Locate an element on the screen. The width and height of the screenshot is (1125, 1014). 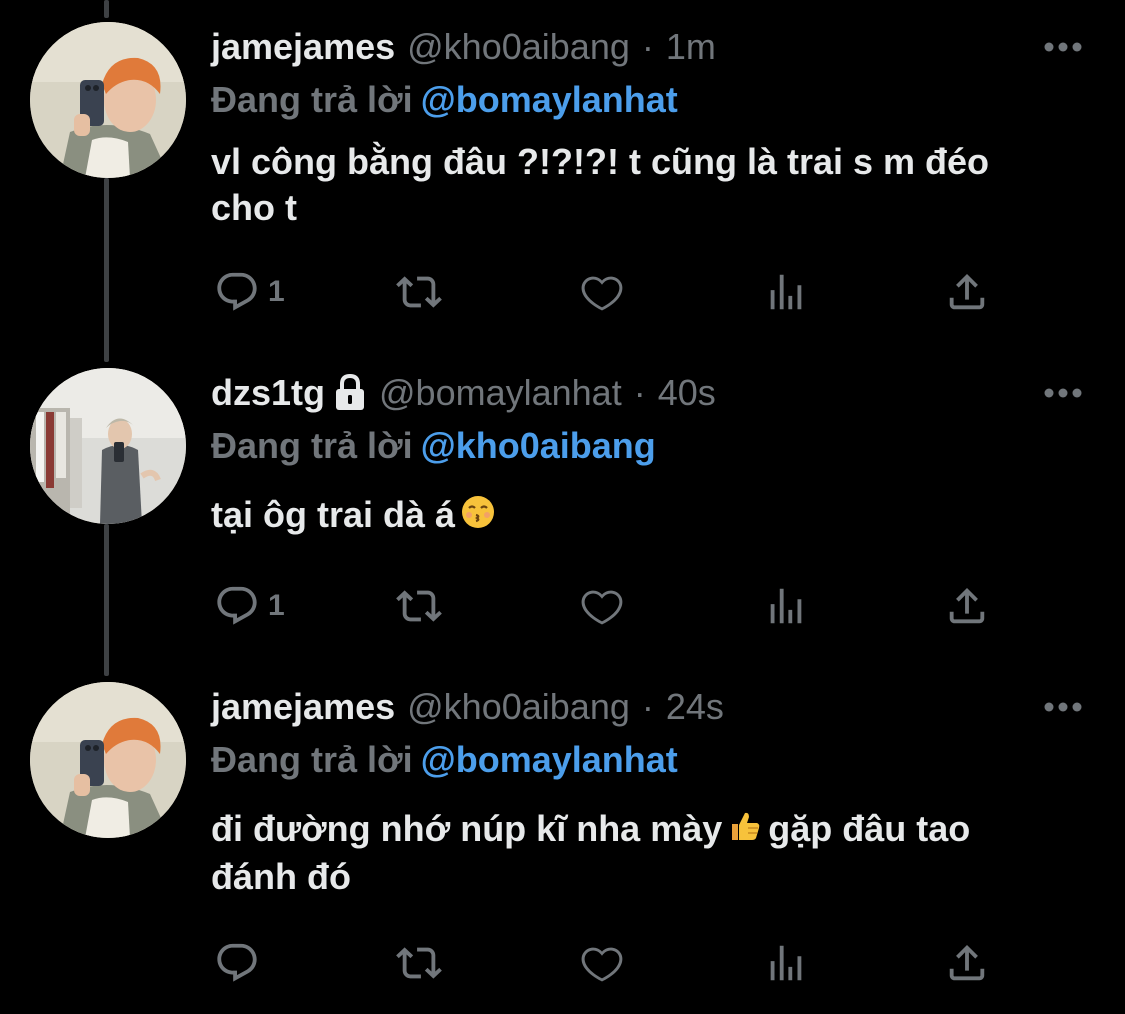
tweet-text-line: đi đường nhớ núp kĩ nha mày gặp đâu tao is located at coordinates (641, 830).